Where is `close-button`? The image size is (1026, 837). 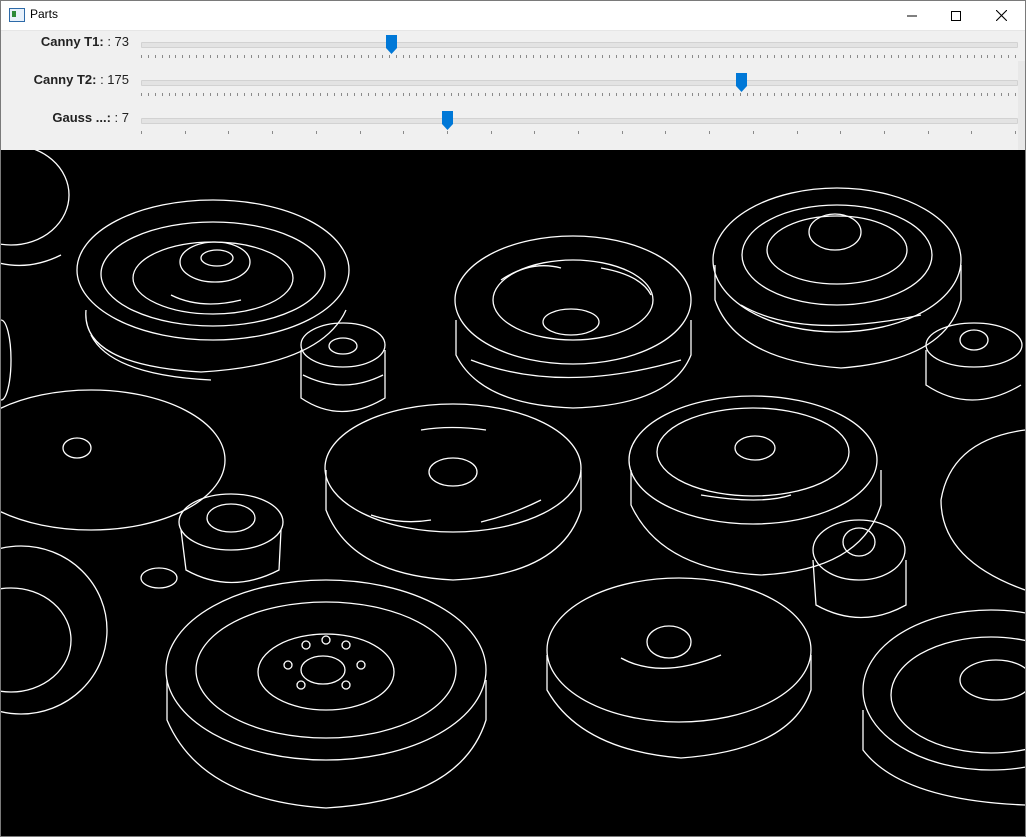 close-button is located at coordinates (1001, 15).